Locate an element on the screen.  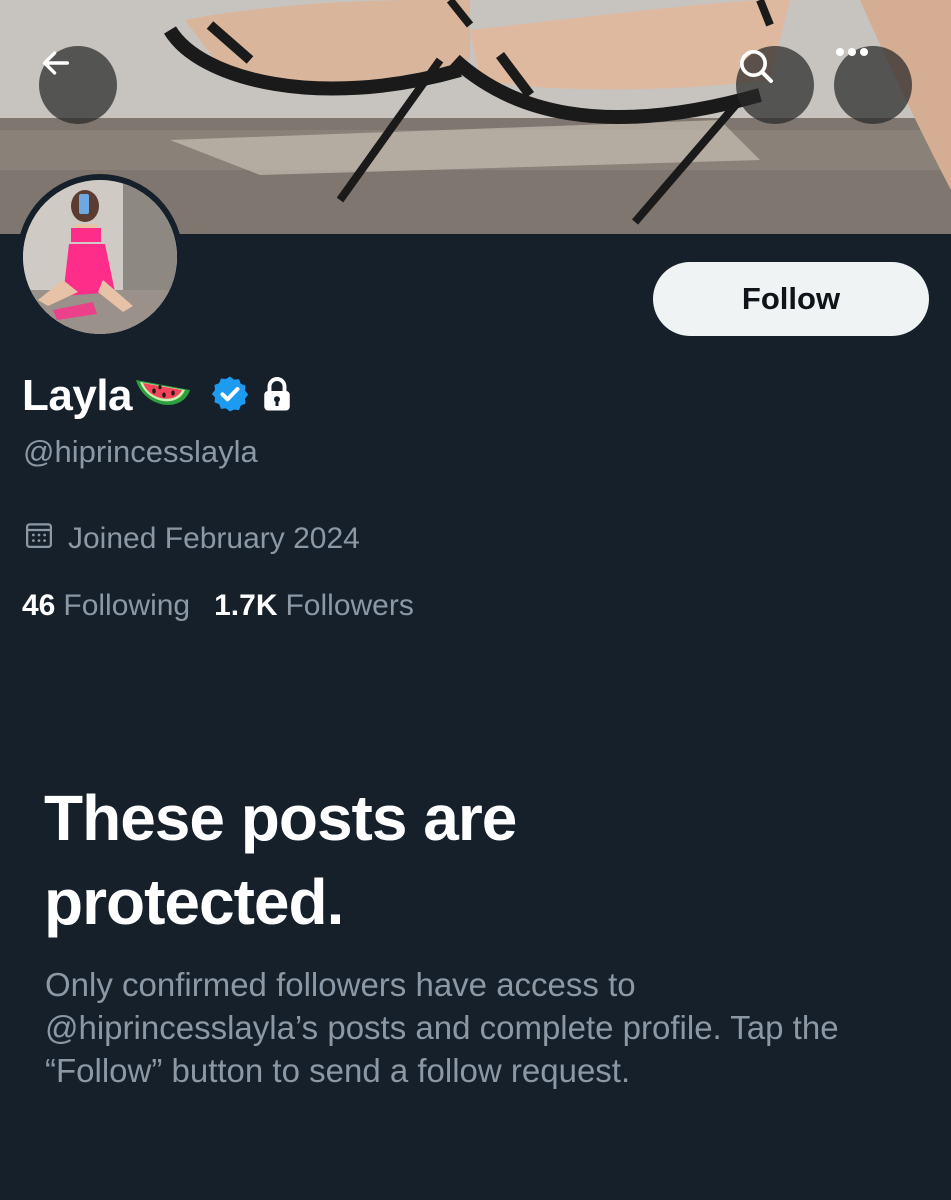
search-button is located at coordinates (775, 85).